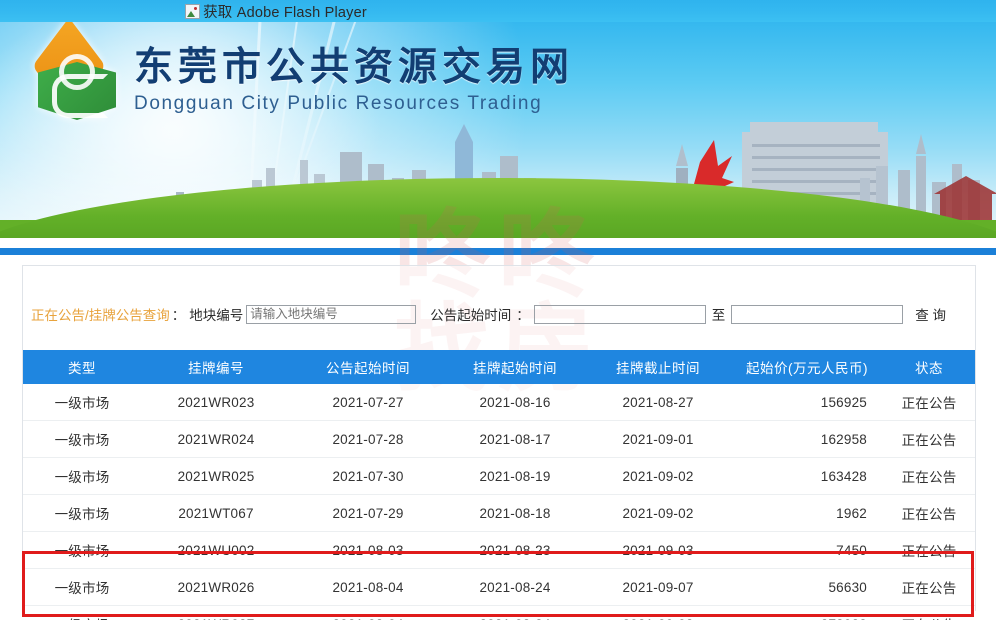  Describe the element at coordinates (807, 476) in the screenshot. I see `cell-start-price: 163428` at that location.